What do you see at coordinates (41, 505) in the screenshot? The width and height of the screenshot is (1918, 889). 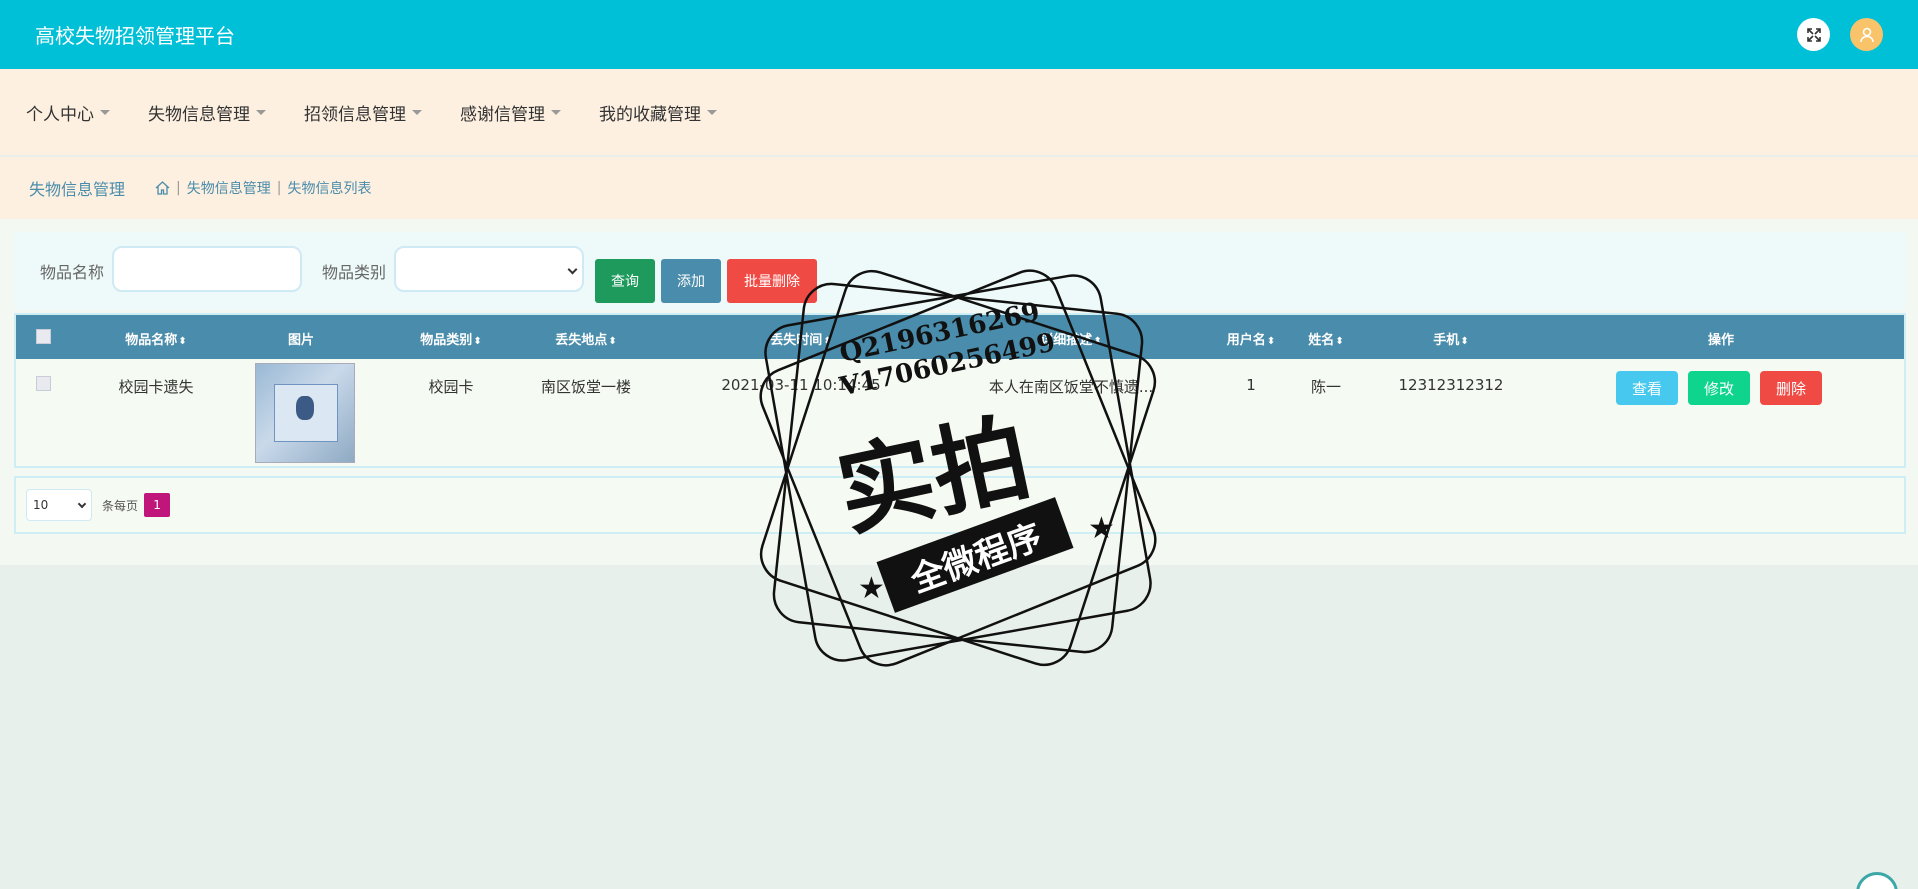 I see `page-size-value: 10` at bounding box center [41, 505].